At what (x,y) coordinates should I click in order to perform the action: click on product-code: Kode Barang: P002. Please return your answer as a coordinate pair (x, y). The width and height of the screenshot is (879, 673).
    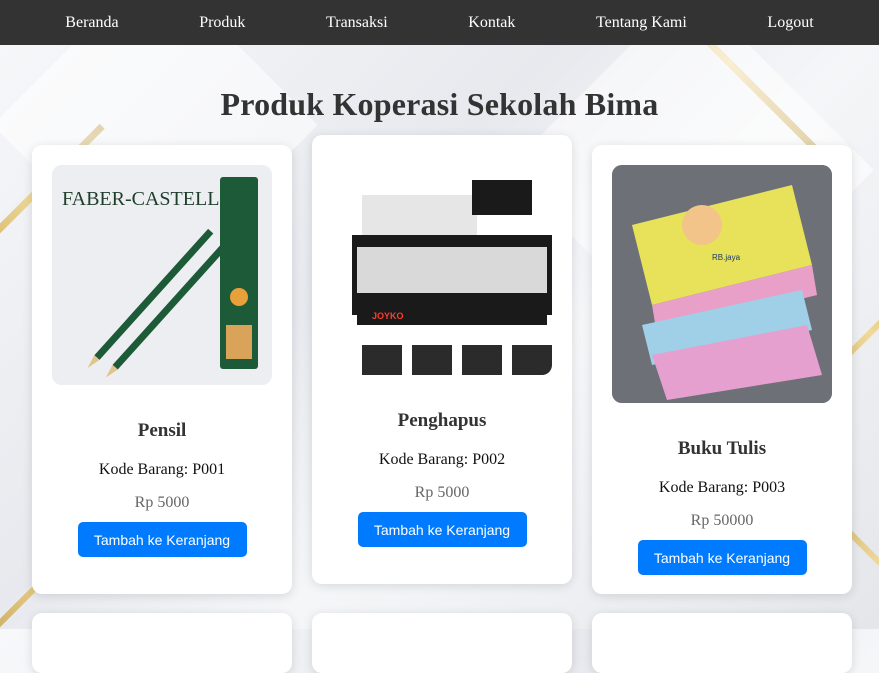
    Looking at the image, I should click on (442, 459).